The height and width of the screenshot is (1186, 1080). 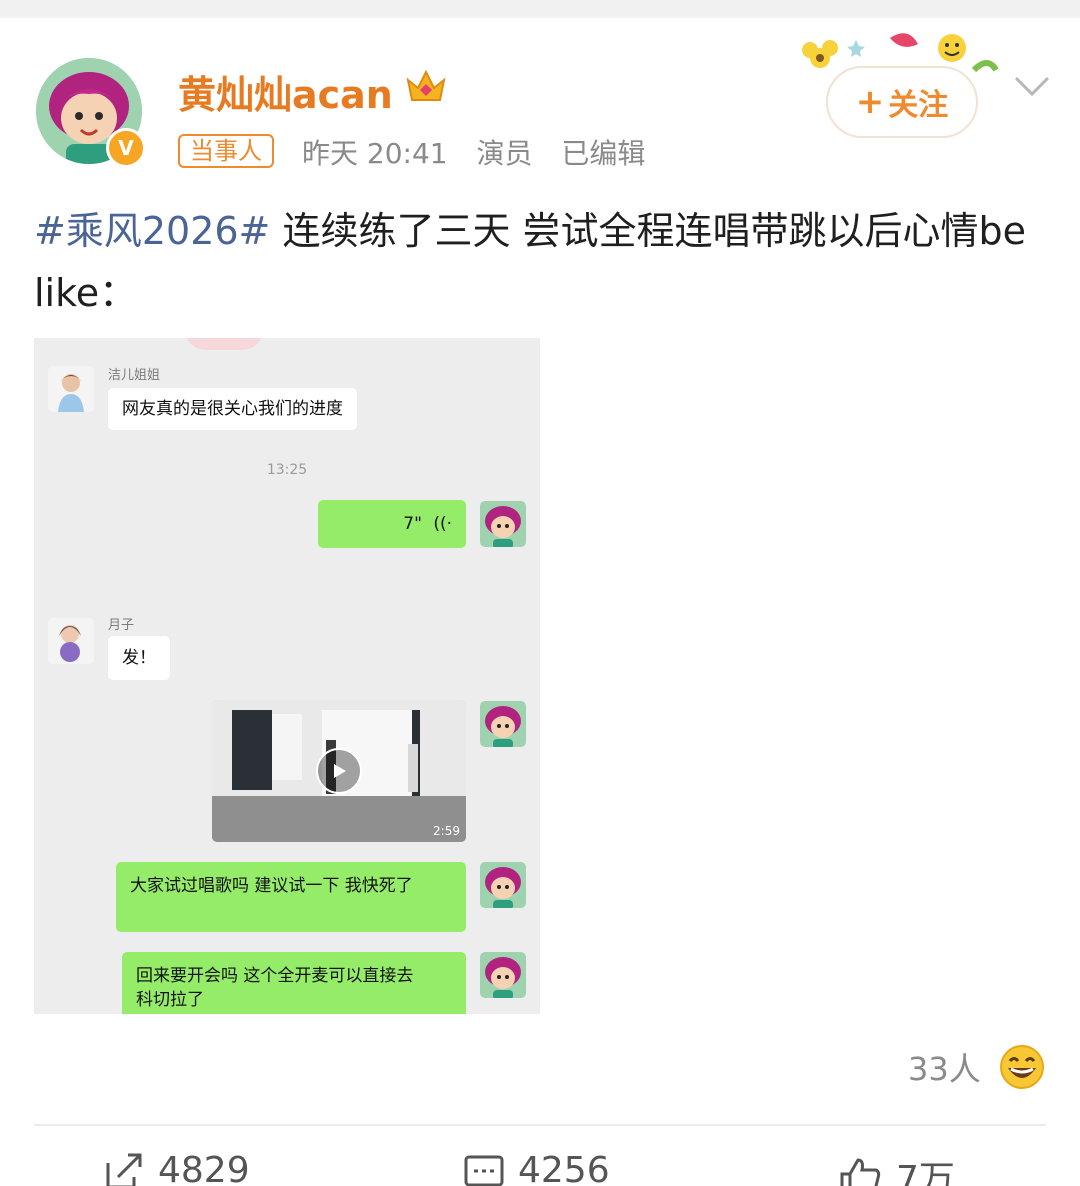 I want to click on message-bubble: 大家试过唱歌吗 建议试一下 我快死了, so click(x=291, y=897).